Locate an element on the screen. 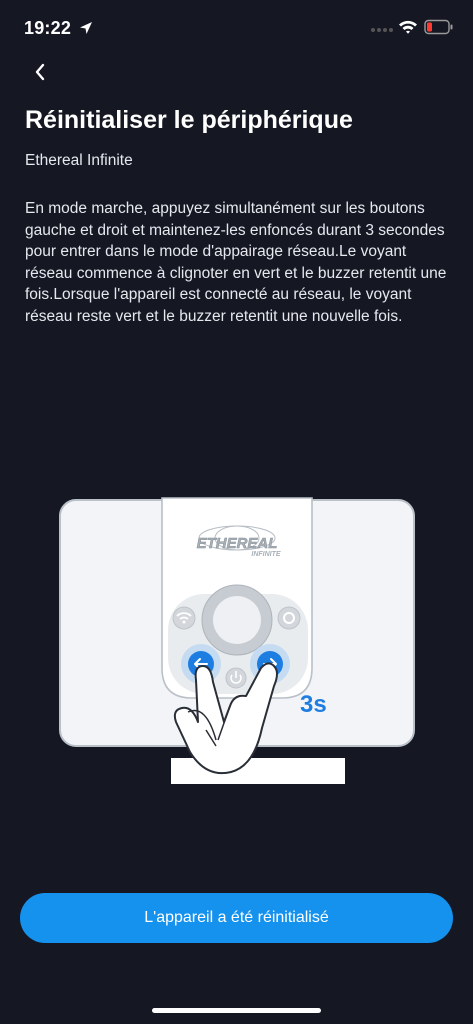 The image size is (473, 1024). back-button is located at coordinates (40, 72).